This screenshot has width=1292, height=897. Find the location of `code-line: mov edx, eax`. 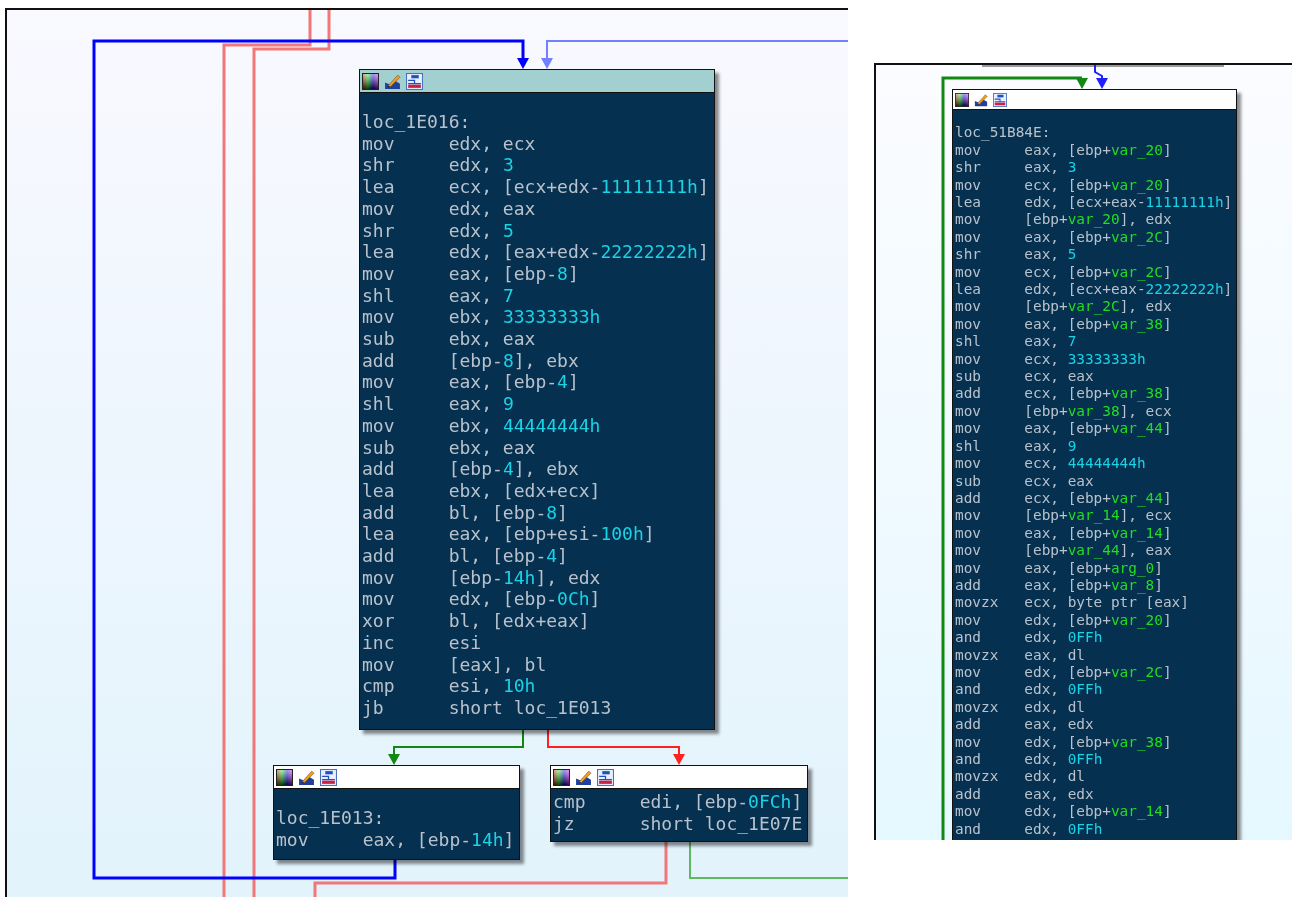

code-line: mov edx, eax is located at coordinates (449, 208).